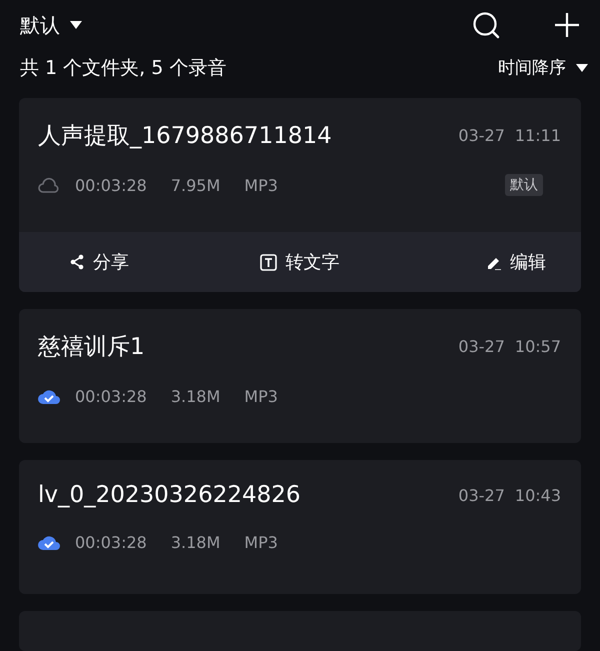 The height and width of the screenshot is (651, 600). What do you see at coordinates (195, 185) in the screenshot?
I see `size-text: 7.95M` at bounding box center [195, 185].